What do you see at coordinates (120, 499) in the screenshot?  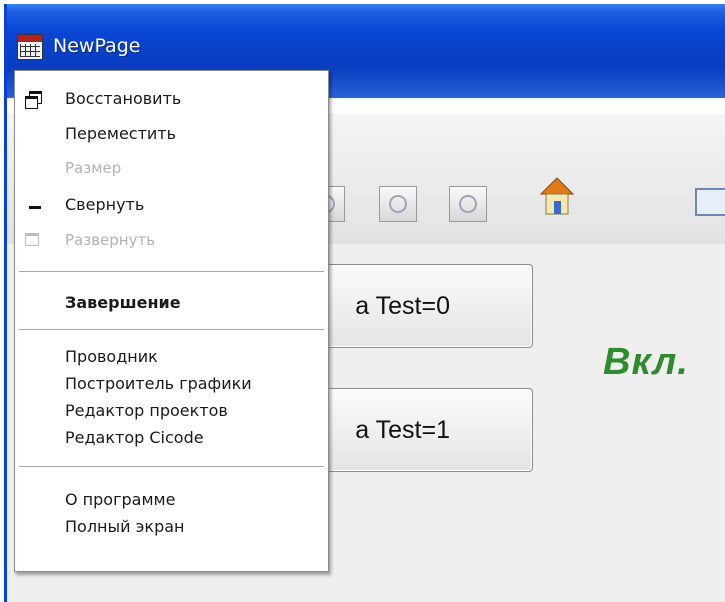 I see `menu-item-about: О программе` at bounding box center [120, 499].